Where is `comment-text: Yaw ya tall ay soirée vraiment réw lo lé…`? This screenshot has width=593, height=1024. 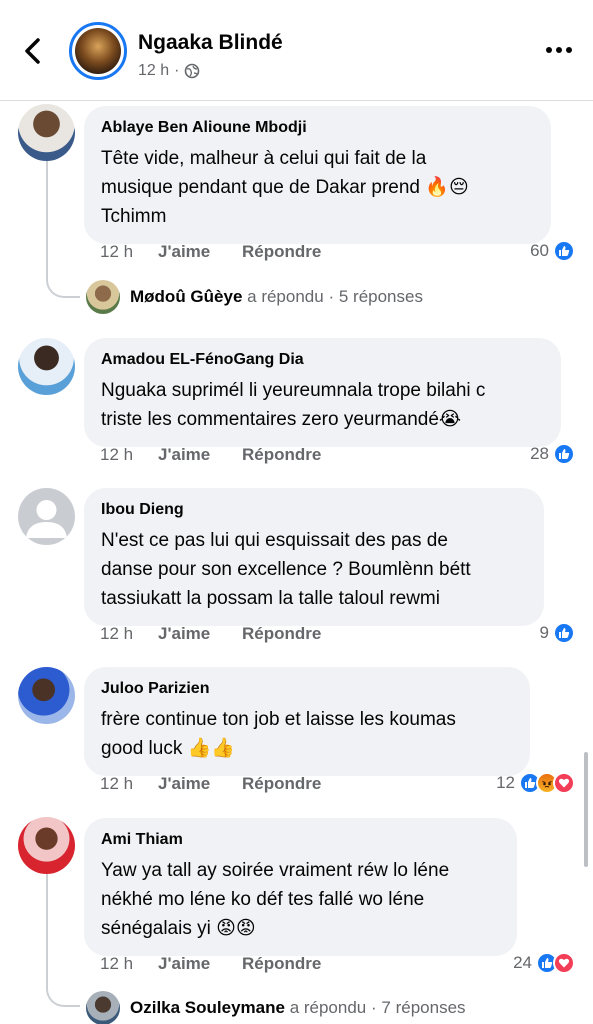
comment-text: Yaw ya tall ay soirée vraiment réw lo lé… is located at coordinates (275, 899).